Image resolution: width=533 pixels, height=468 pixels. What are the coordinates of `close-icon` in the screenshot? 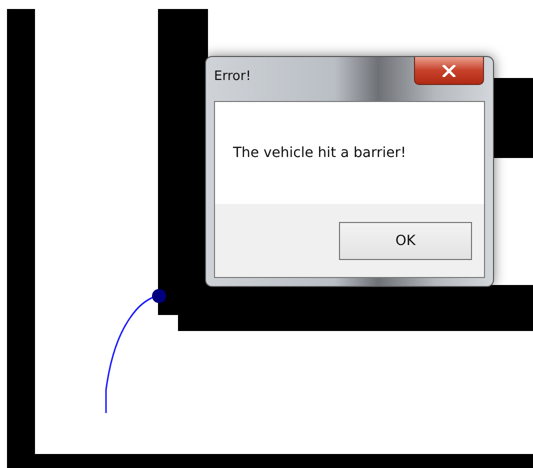 It's located at (449, 70).